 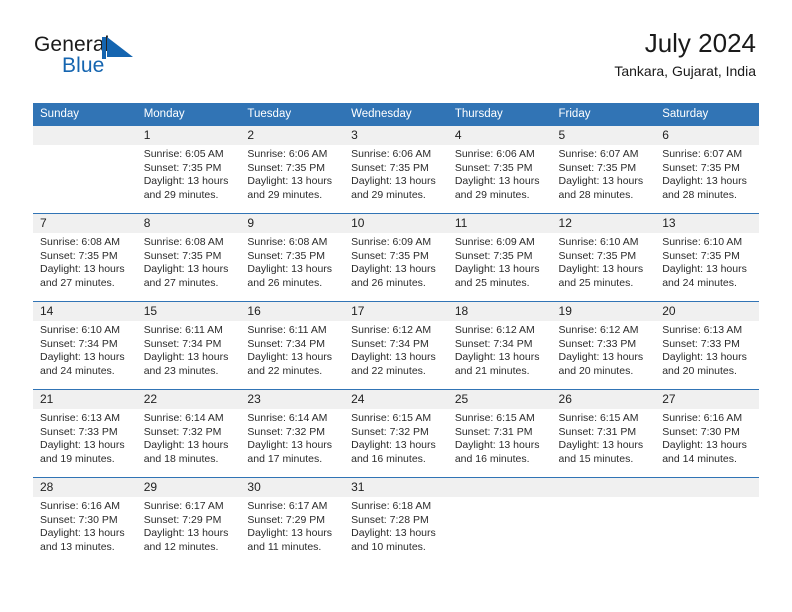 What do you see at coordinates (117, 48) in the screenshot?
I see `triangle-flag-icon` at bounding box center [117, 48].